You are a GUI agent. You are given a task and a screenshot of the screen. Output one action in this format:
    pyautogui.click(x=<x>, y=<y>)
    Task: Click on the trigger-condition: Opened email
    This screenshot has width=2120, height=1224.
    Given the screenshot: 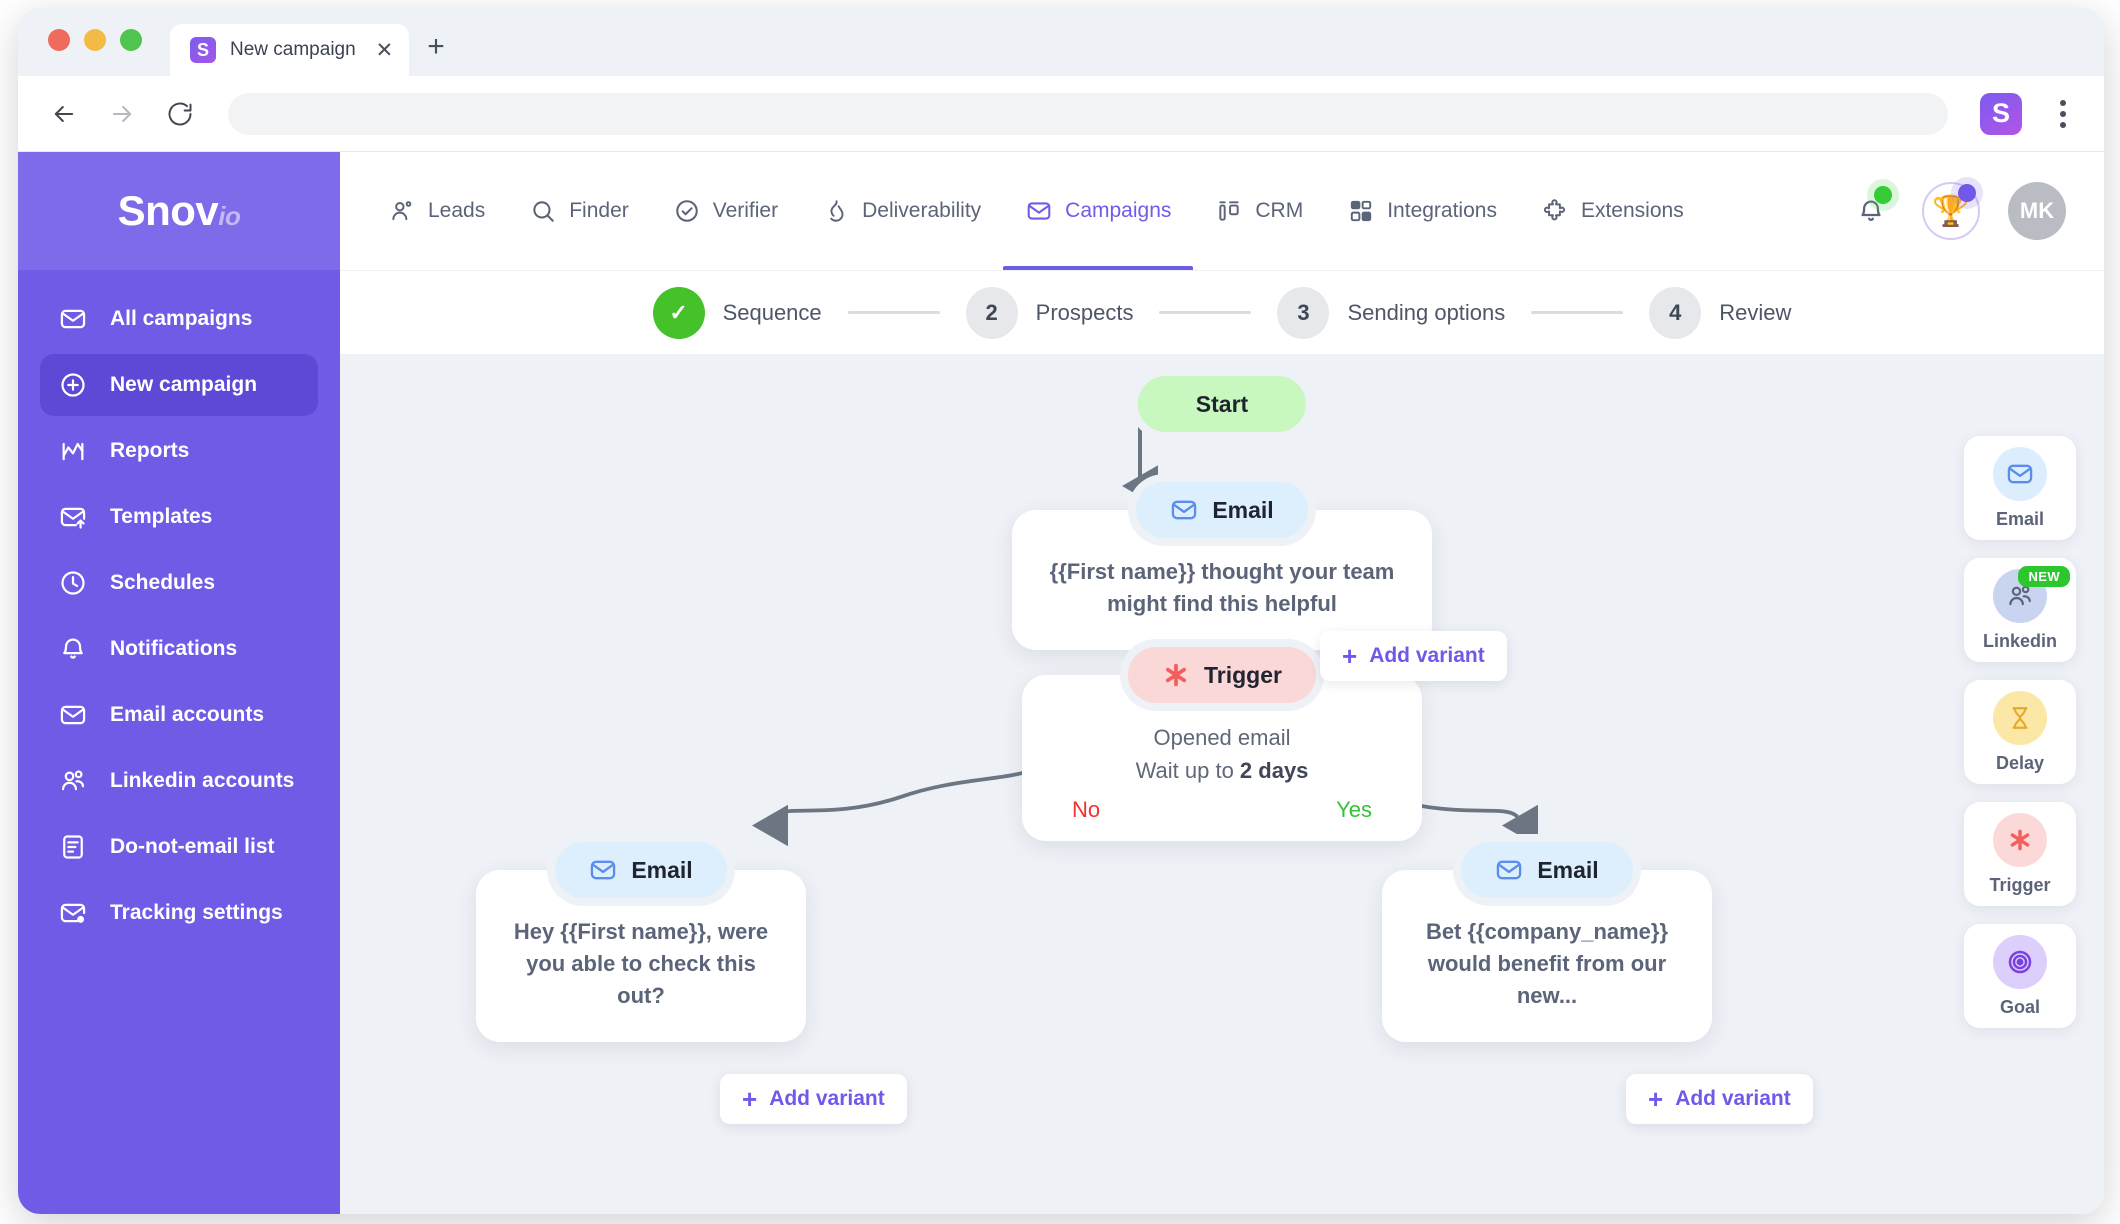 What is the action you would take?
    pyautogui.click(x=1222, y=737)
    